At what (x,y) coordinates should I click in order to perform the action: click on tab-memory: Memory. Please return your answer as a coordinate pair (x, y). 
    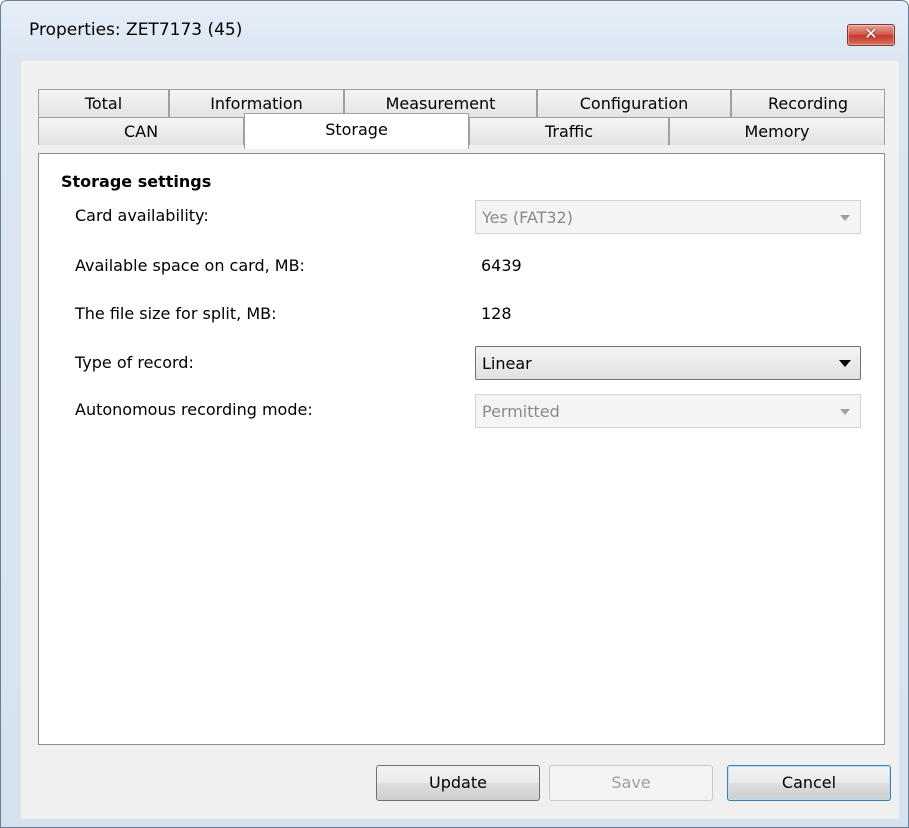
    Looking at the image, I should click on (777, 131).